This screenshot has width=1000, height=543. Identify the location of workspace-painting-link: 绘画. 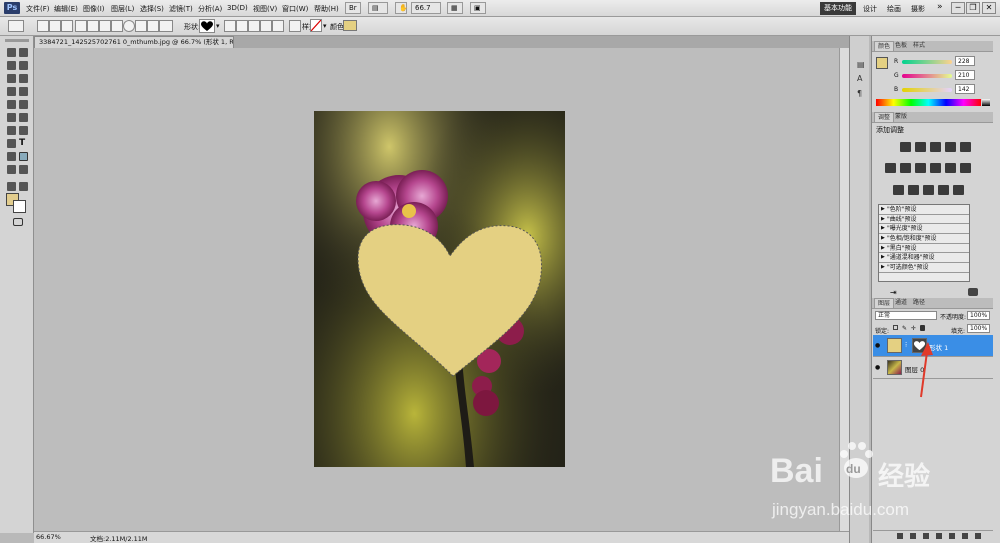
(894, 9).